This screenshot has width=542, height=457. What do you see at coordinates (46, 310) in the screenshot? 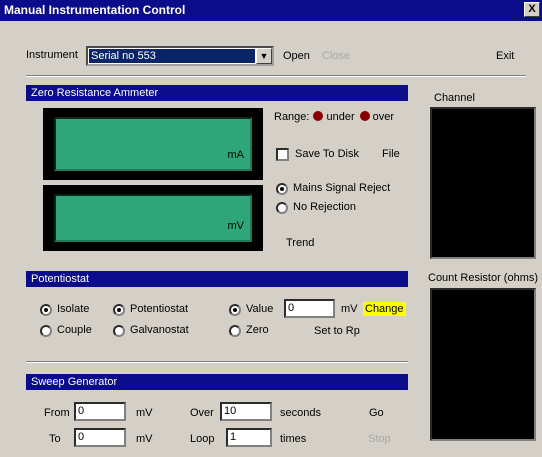
I see `isolate-radio` at bounding box center [46, 310].